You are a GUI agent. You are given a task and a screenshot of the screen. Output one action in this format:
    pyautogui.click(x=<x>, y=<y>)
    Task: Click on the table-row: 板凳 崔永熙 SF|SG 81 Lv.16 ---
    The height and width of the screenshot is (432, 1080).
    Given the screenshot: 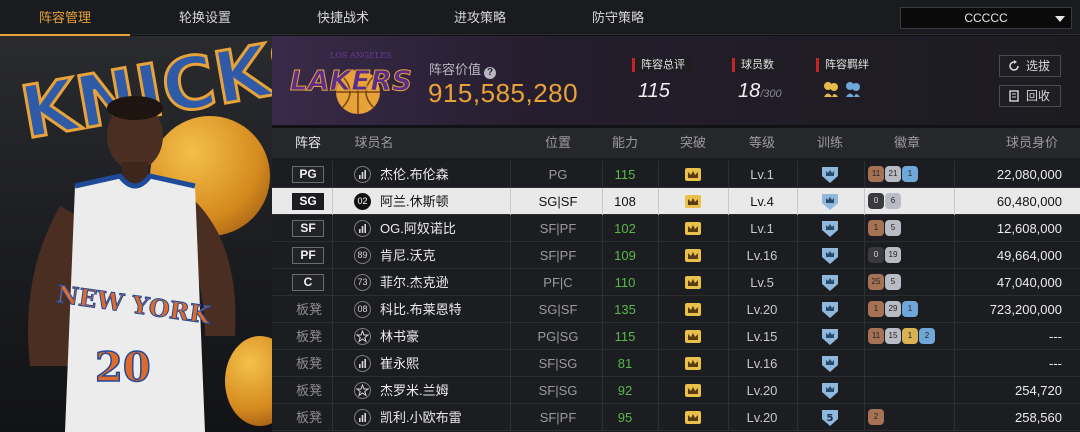 What is the action you would take?
    pyautogui.click(x=676, y=363)
    